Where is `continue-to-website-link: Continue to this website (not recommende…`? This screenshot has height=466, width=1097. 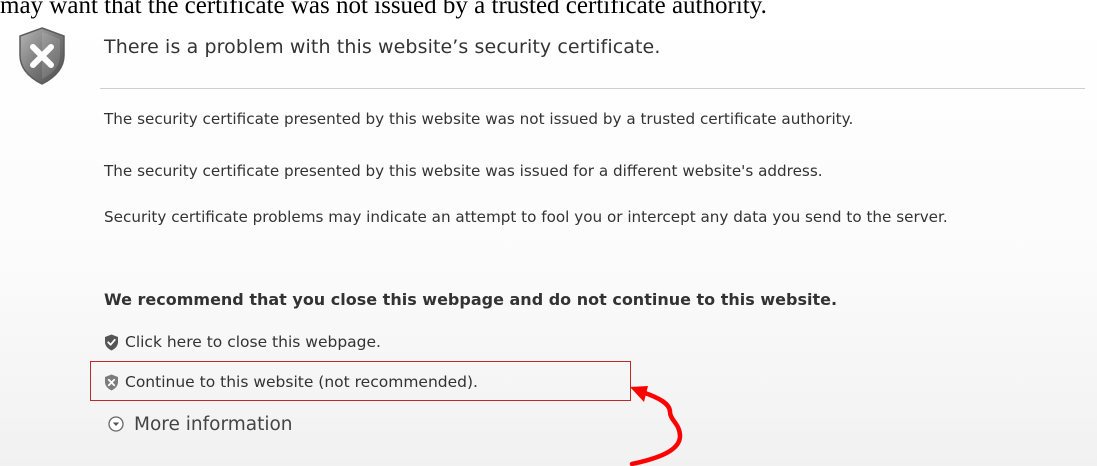
continue-to-website-link: Continue to this website (not recommende… is located at coordinates (291, 382).